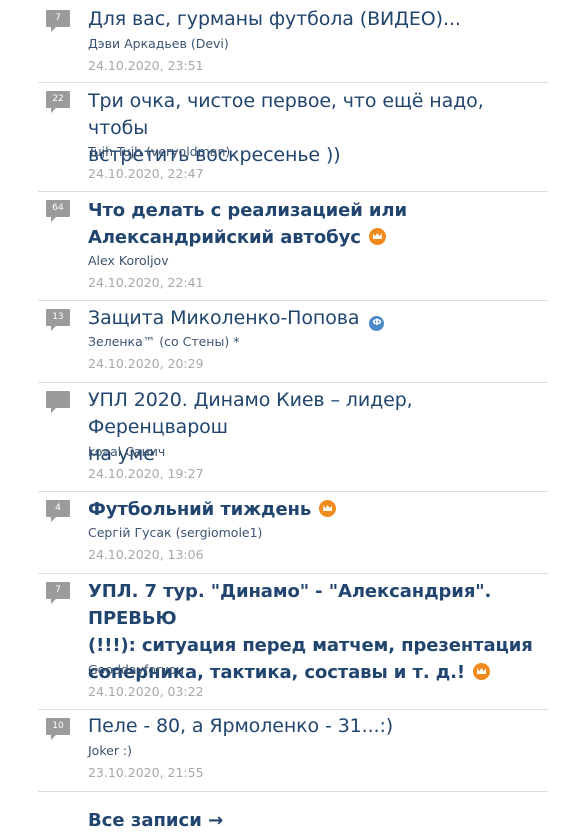  What do you see at coordinates (155, 820) in the screenshot?
I see `all-posts-link: Все записи →` at bounding box center [155, 820].